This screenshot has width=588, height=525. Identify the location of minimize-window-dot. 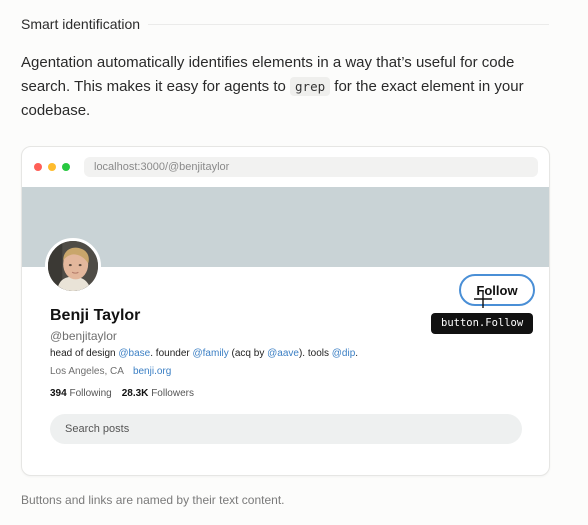
(52, 167).